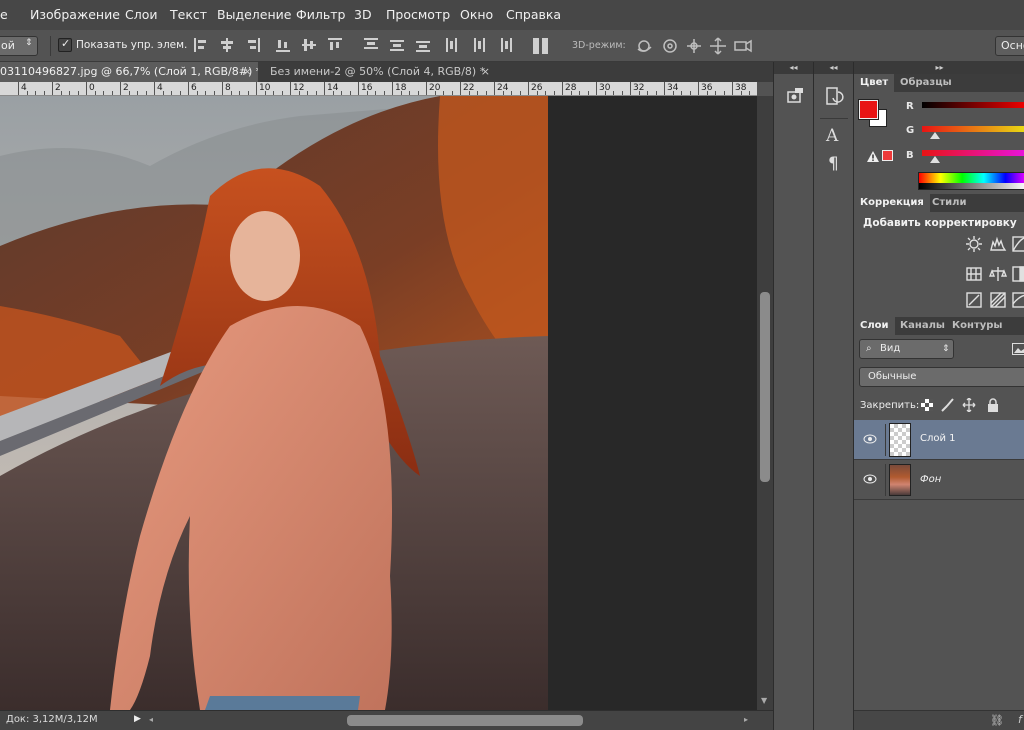 The width and height of the screenshot is (1024, 730). I want to click on color-balance-icon, so click(998, 274).